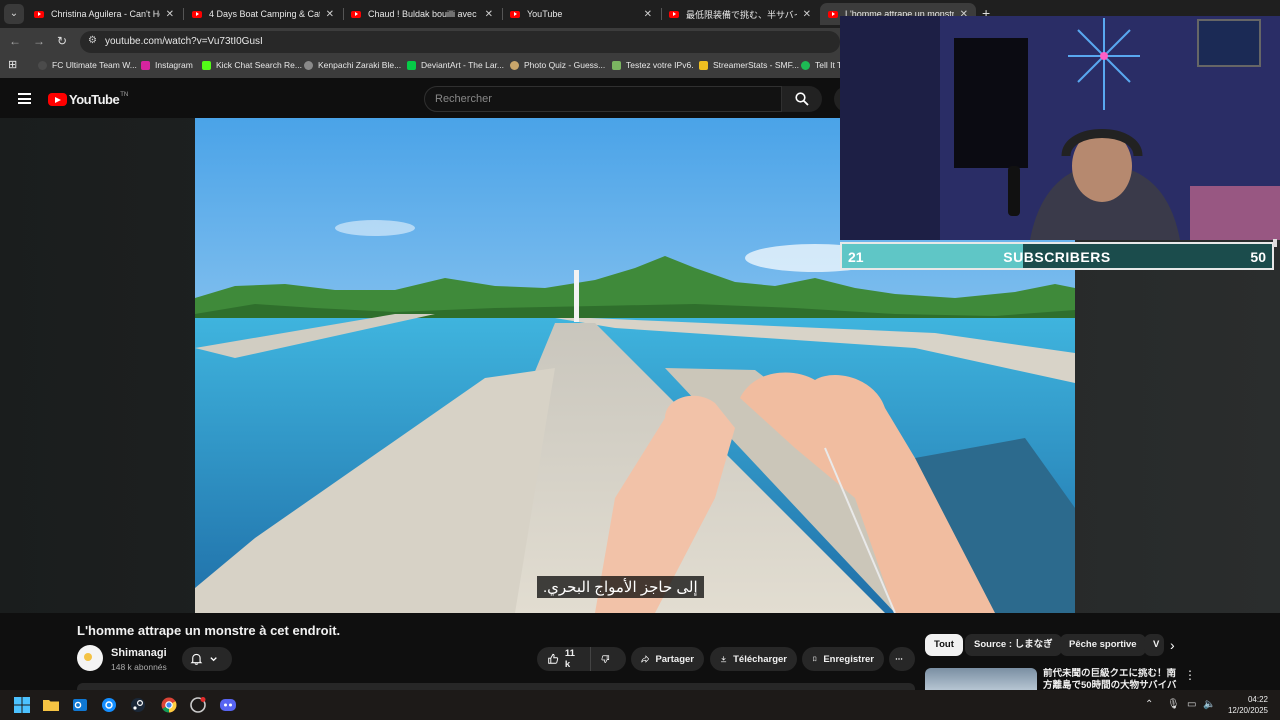 The height and width of the screenshot is (720, 1280). What do you see at coordinates (92, 40) in the screenshot?
I see `site-info-icon: ⚙` at bounding box center [92, 40].